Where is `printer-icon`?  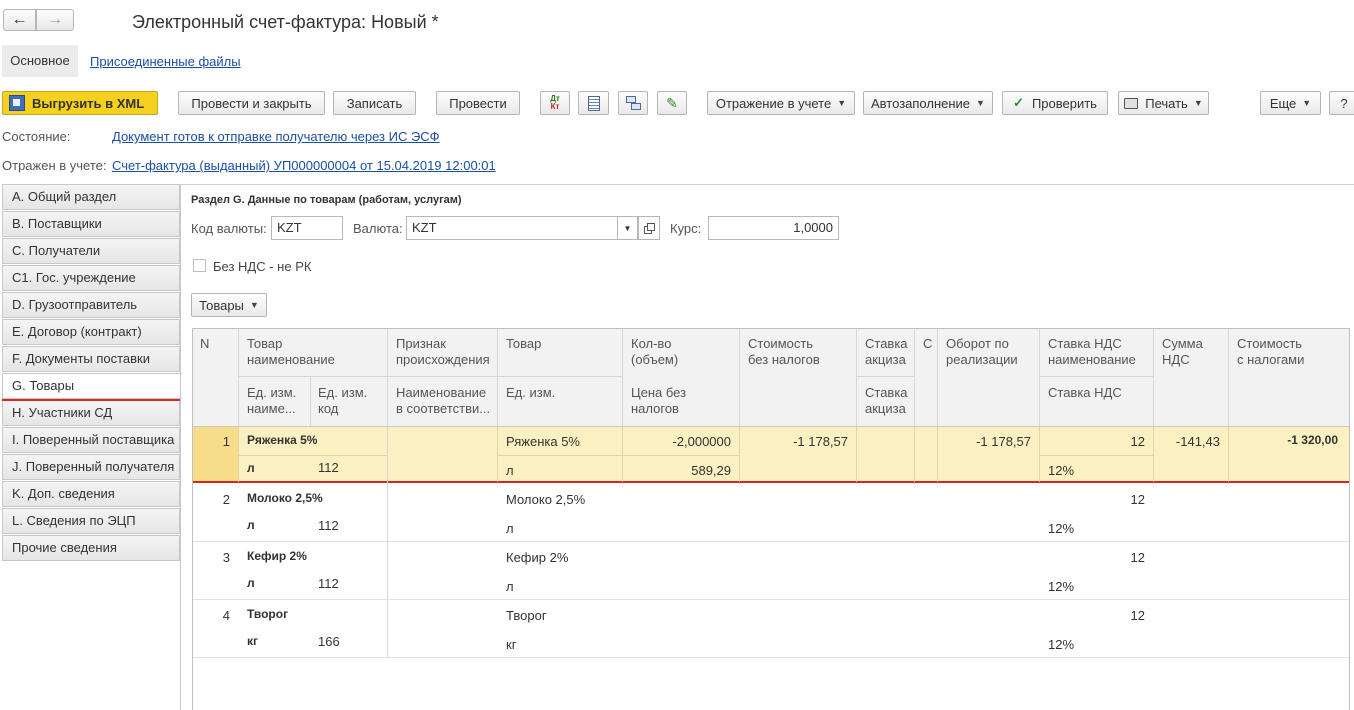
printer-icon is located at coordinates (1131, 103).